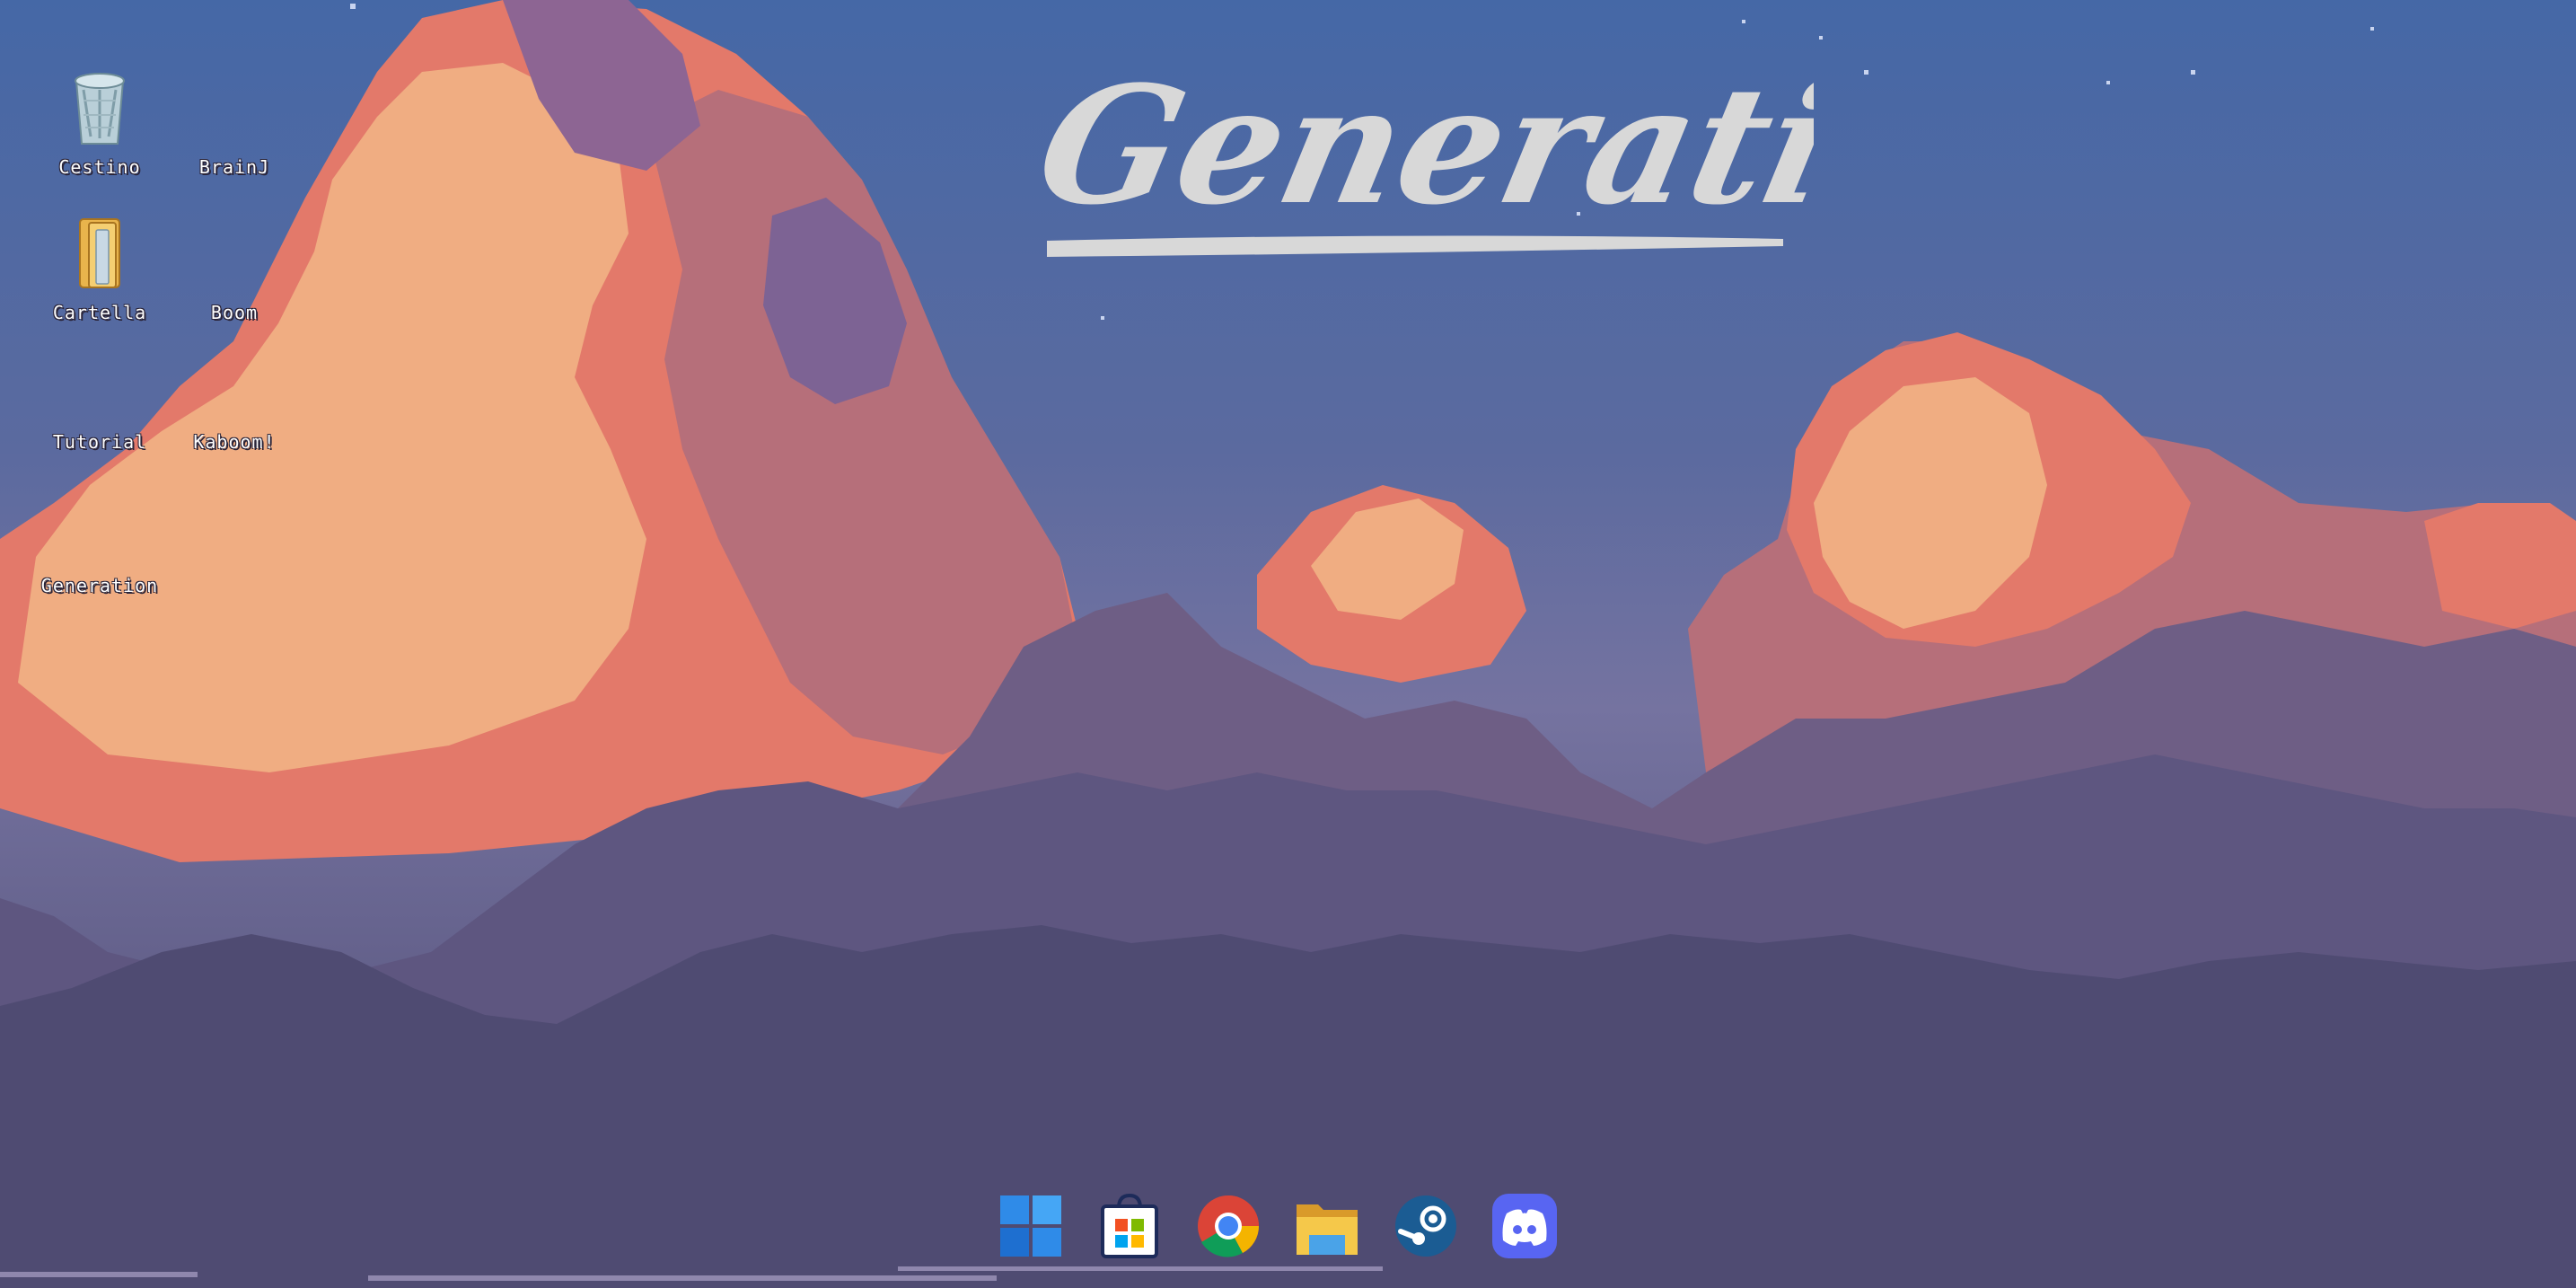  What do you see at coordinates (99, 167) in the screenshot?
I see `desktop-icon-label: Cestino` at bounding box center [99, 167].